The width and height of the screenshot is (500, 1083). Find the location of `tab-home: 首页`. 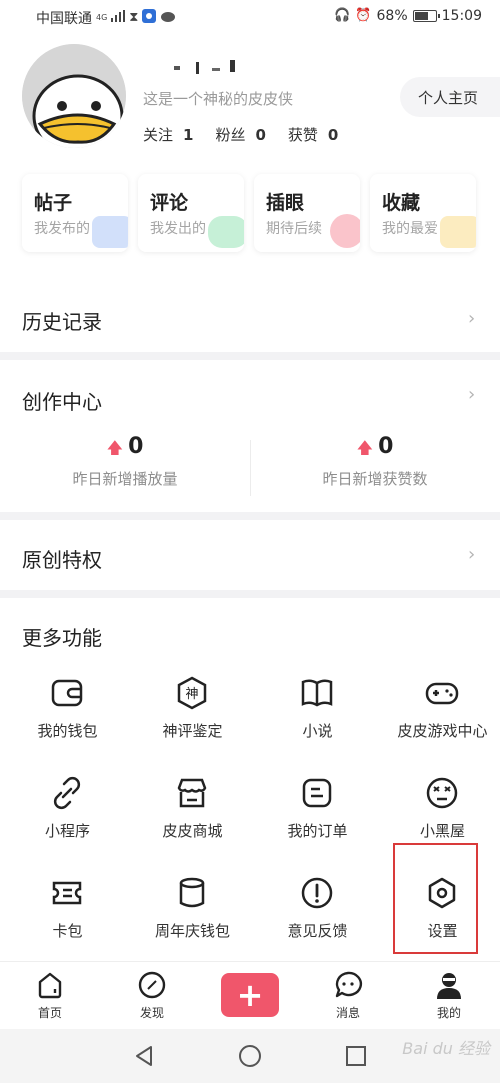

tab-home: 首页 is located at coordinates (50, 995).